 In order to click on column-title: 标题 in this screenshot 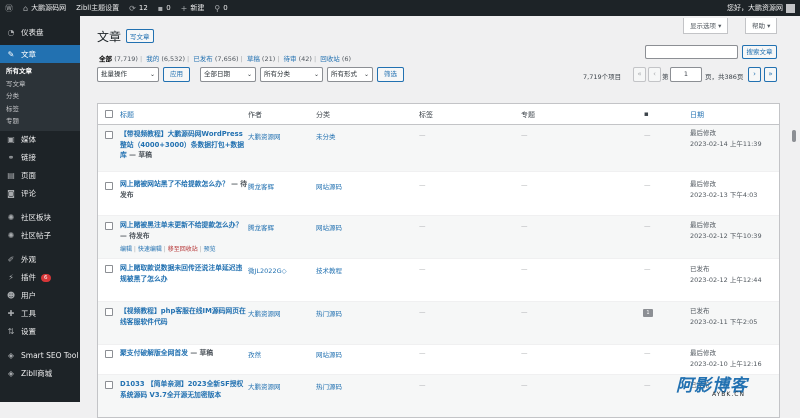, I will do `click(127, 115)`.